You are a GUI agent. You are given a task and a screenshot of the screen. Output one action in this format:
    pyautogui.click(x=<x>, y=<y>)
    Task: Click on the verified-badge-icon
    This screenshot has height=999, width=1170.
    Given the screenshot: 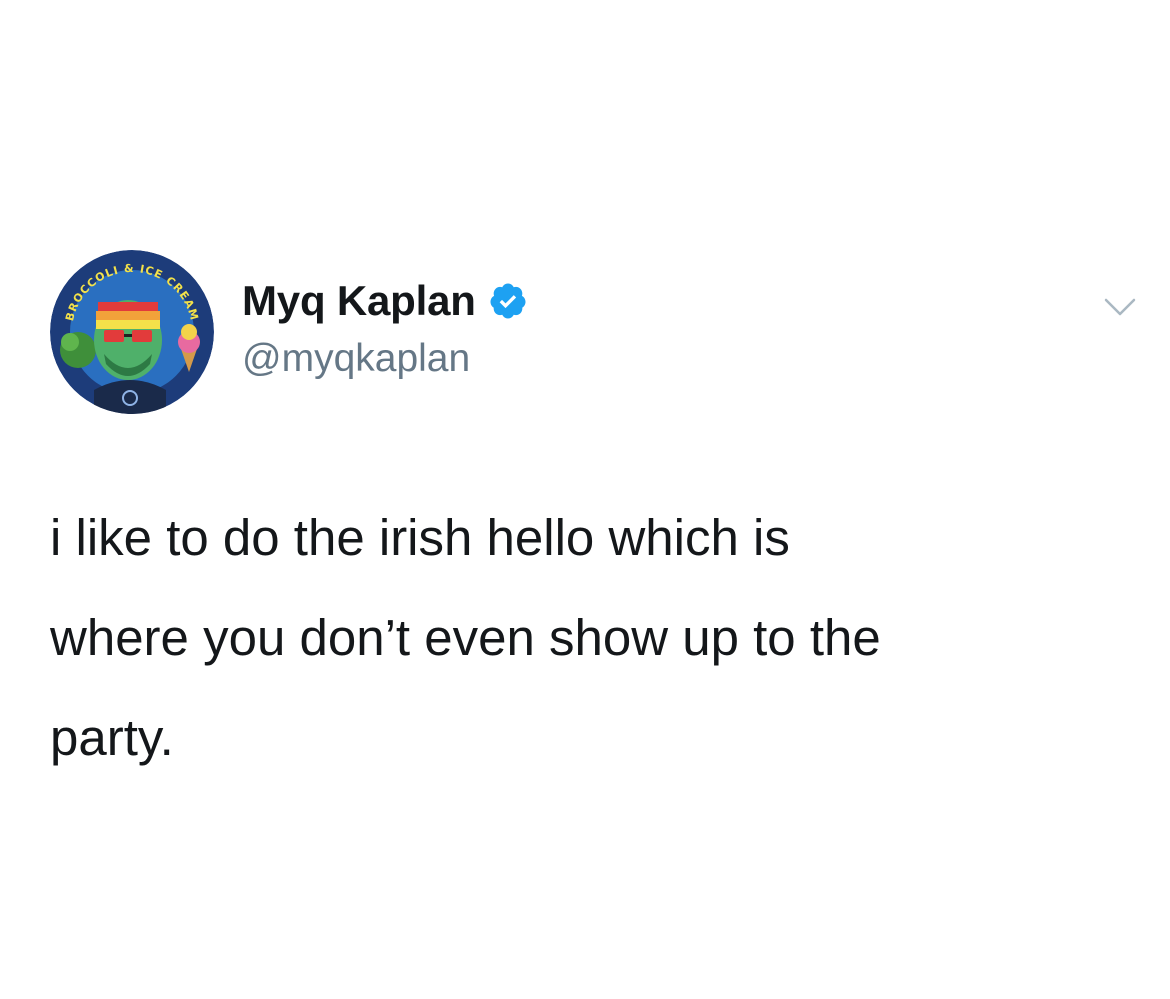 What is the action you would take?
    pyautogui.click(x=508, y=301)
    